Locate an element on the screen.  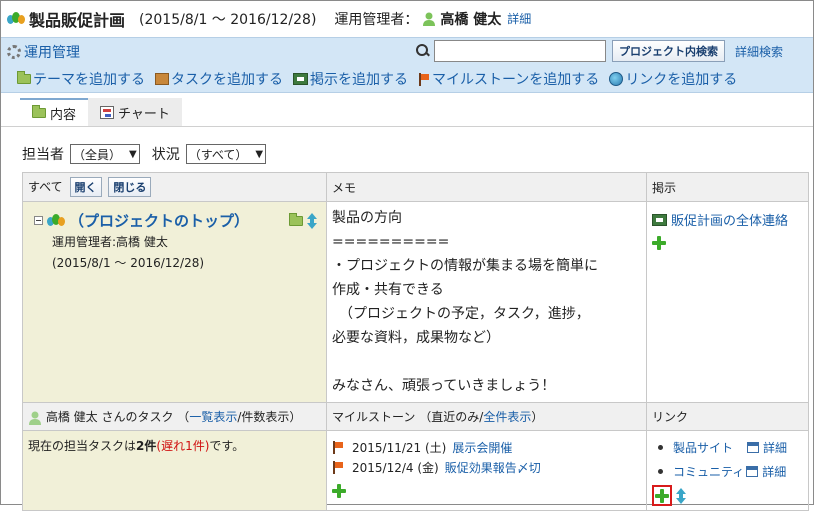
collapse-icon is located at coordinates (38, 220).